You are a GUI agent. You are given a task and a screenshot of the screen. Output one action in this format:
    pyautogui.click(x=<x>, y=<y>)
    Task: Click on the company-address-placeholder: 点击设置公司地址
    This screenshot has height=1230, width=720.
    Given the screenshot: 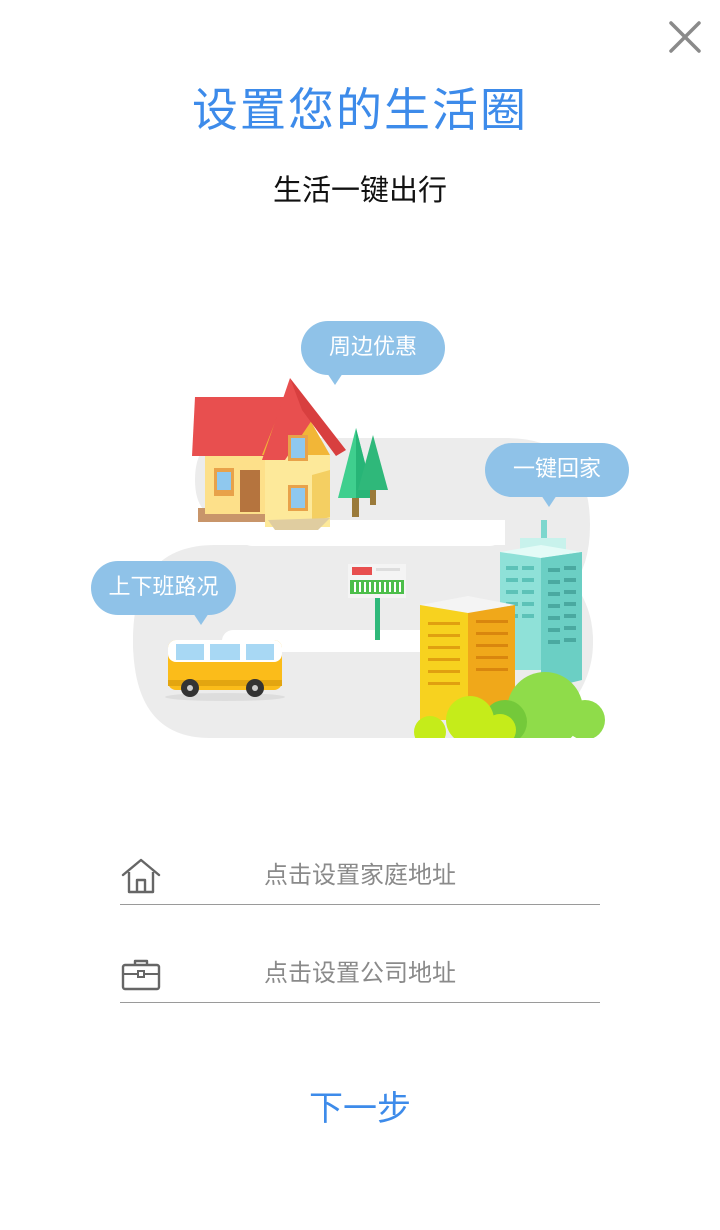 What is the action you would take?
    pyautogui.click(x=360, y=973)
    